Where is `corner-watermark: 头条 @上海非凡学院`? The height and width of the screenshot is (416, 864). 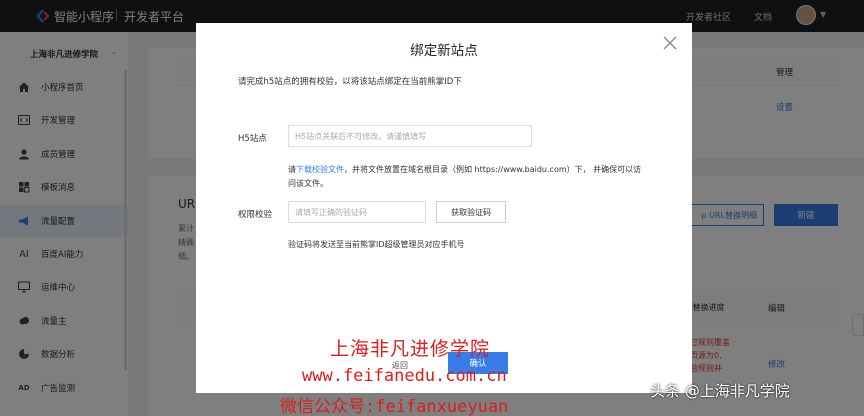
corner-watermark: 头条 @上海非凡学院 is located at coordinates (720, 391).